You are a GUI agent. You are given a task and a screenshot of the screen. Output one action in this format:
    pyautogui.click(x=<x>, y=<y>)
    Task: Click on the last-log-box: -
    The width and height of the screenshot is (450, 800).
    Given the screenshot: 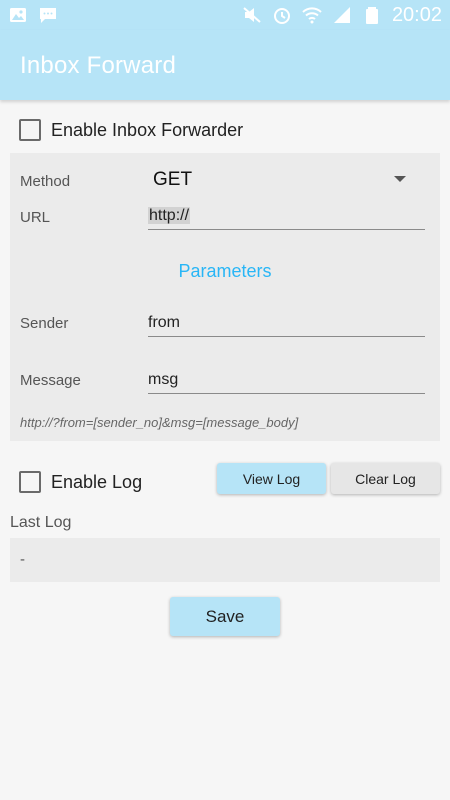 What is the action you would take?
    pyautogui.click(x=225, y=560)
    